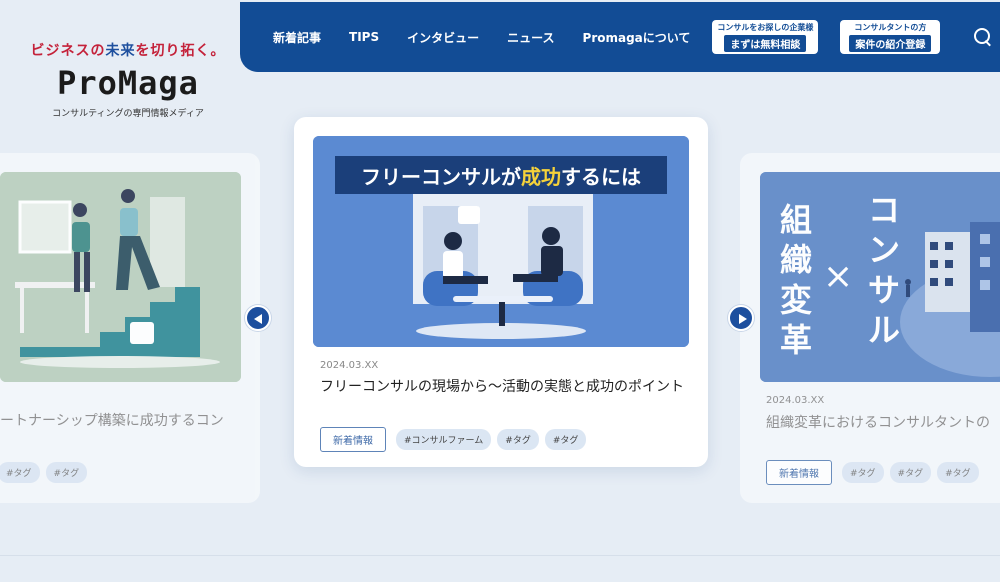 This screenshot has width=1000, height=582. What do you see at coordinates (506, 387) in the screenshot?
I see `article-title: フリーコンサルの現場から〜活動の実態と成功のポイント` at bounding box center [506, 387].